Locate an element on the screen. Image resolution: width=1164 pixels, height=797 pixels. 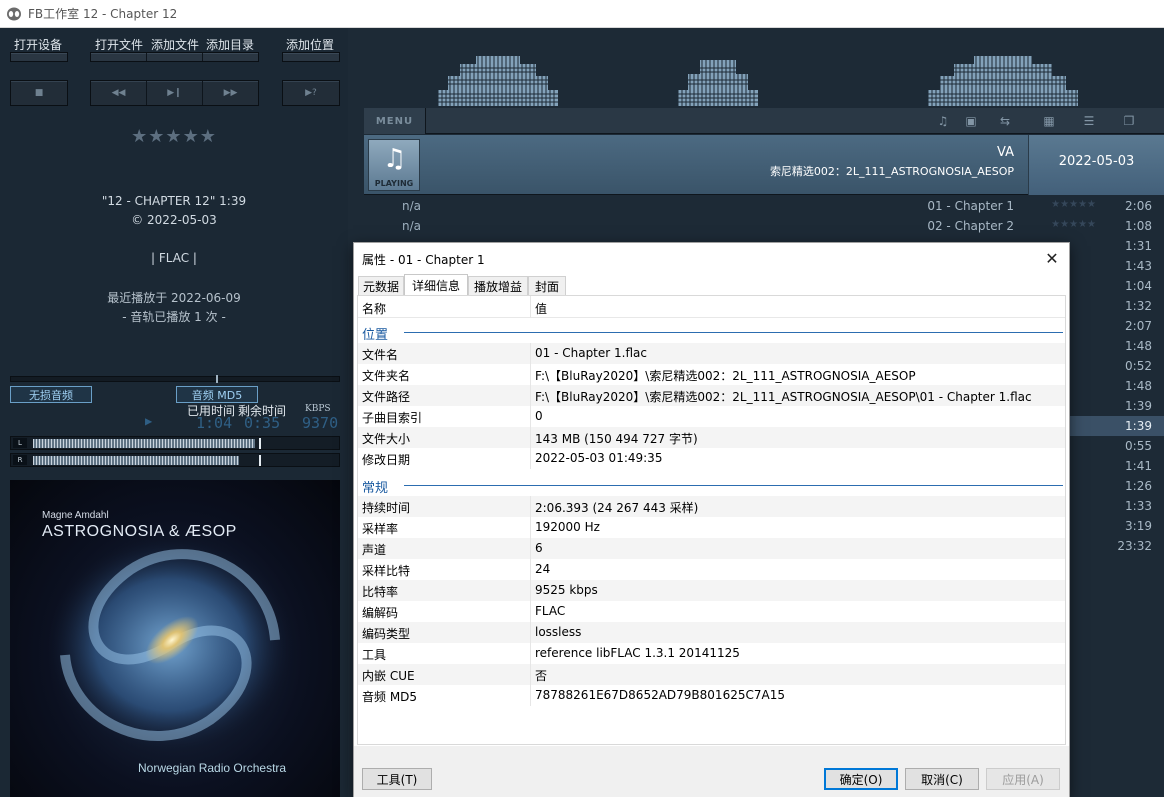
track-duration: 1:48 is located at coordinates (1138, 386).